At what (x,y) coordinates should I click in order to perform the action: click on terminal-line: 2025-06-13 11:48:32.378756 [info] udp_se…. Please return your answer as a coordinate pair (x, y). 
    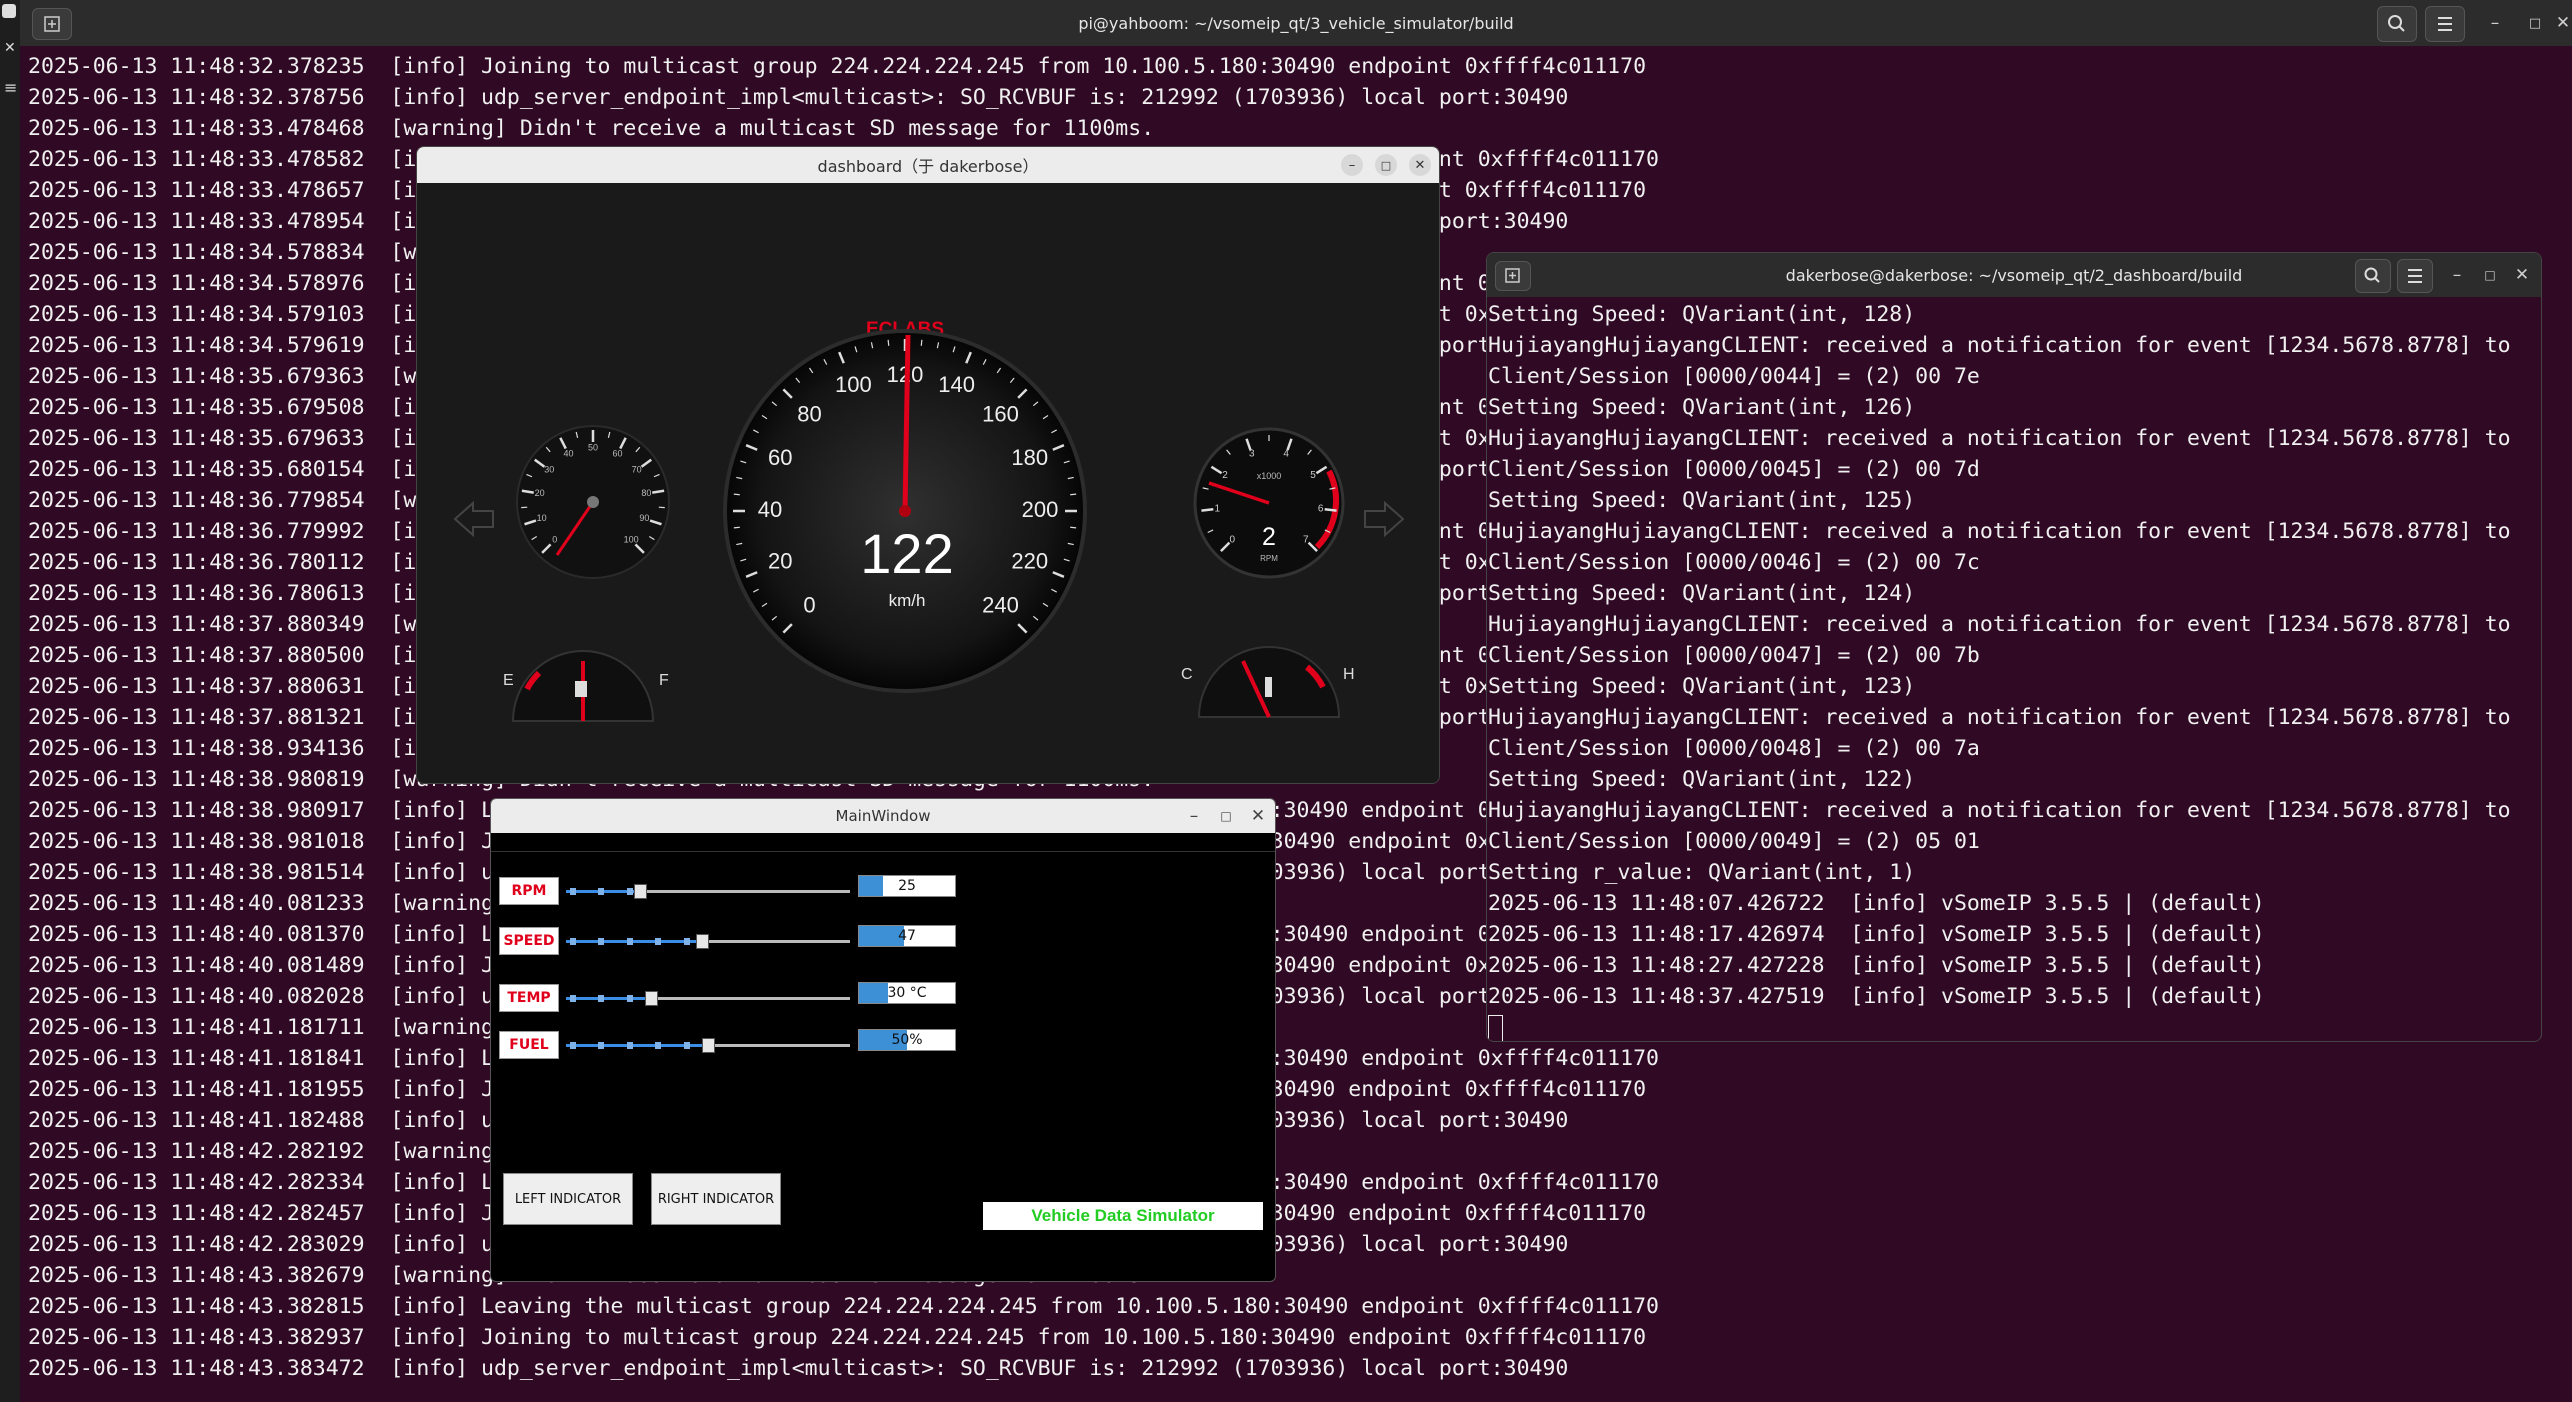
    Looking at the image, I should click on (798, 97).